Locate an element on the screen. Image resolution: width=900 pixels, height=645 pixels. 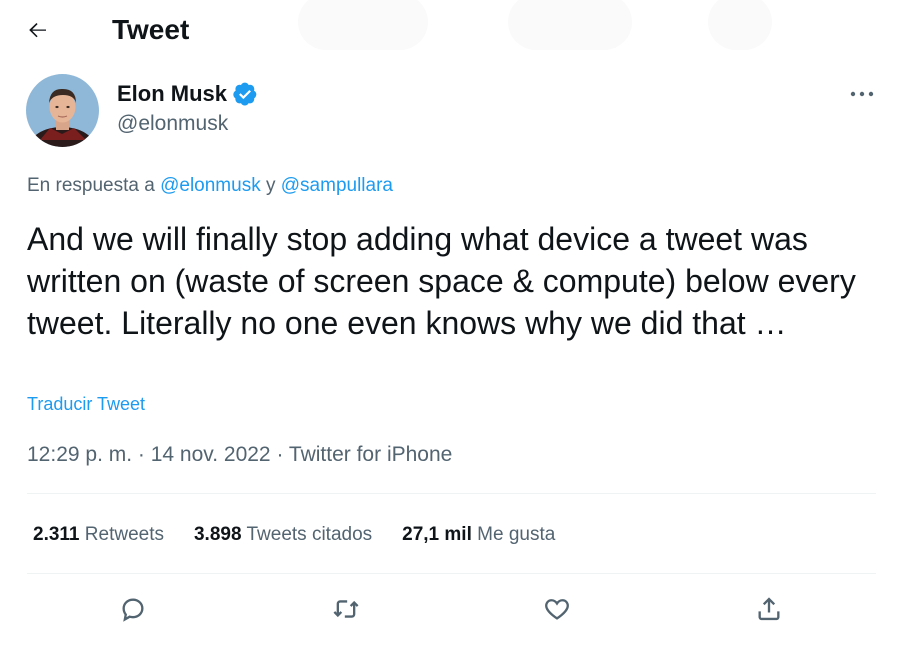
tweet-time: 12:29 p. m. is located at coordinates (79, 454).